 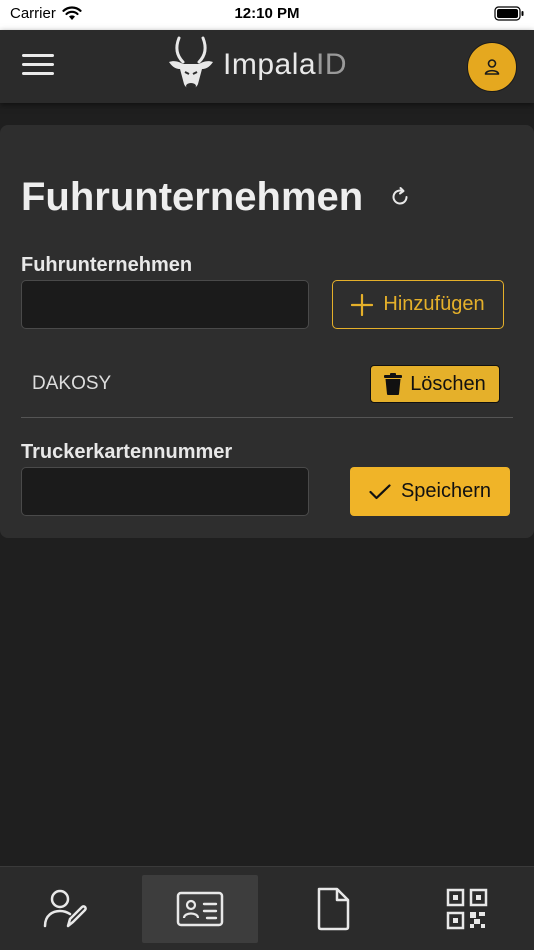 I want to click on qr-code-icon, so click(x=467, y=909).